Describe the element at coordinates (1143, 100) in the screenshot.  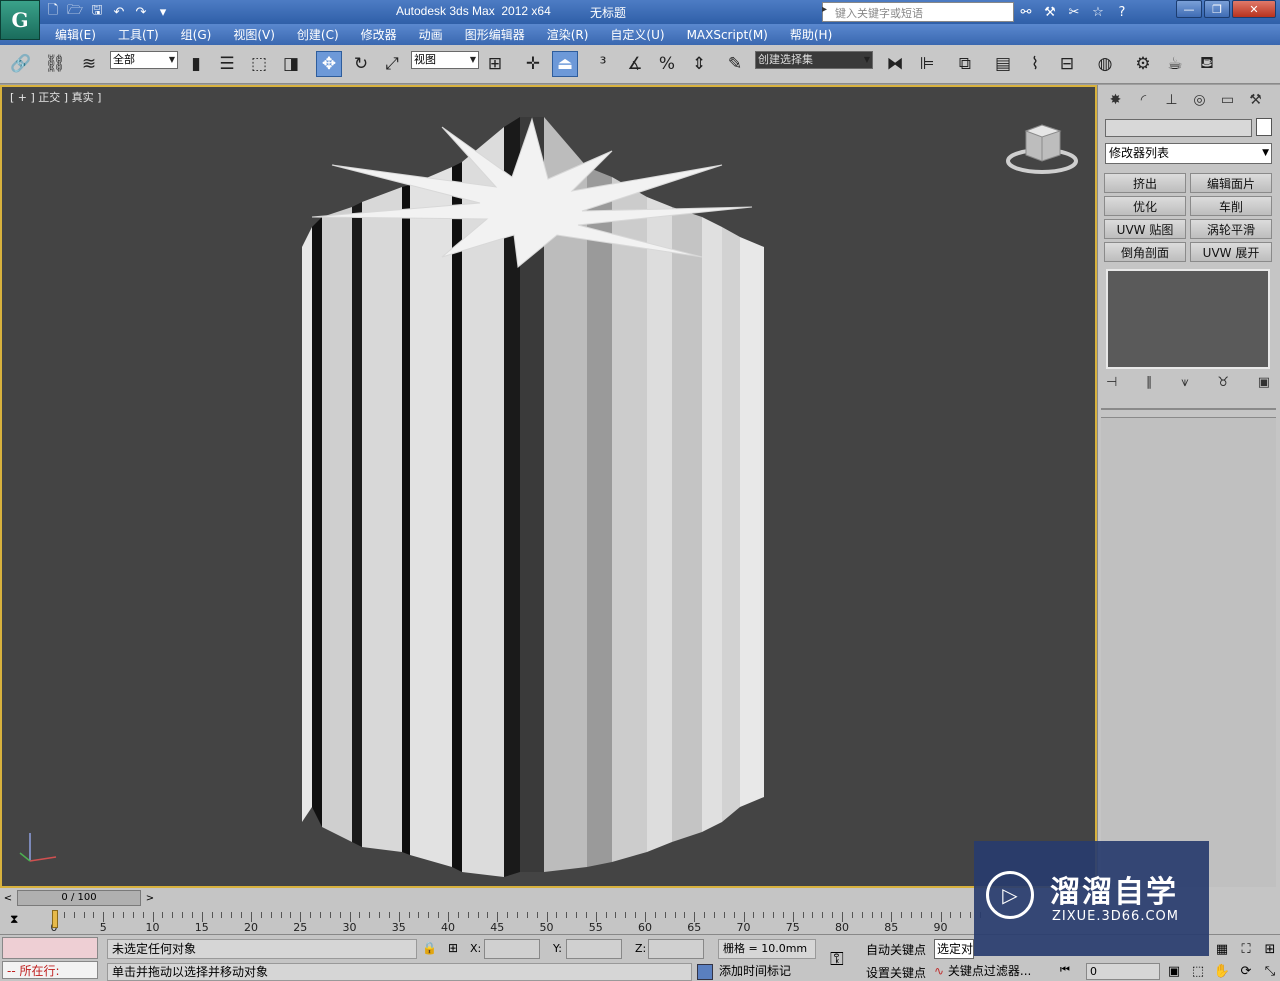
I see `modify-tab-icon: ◜` at that location.